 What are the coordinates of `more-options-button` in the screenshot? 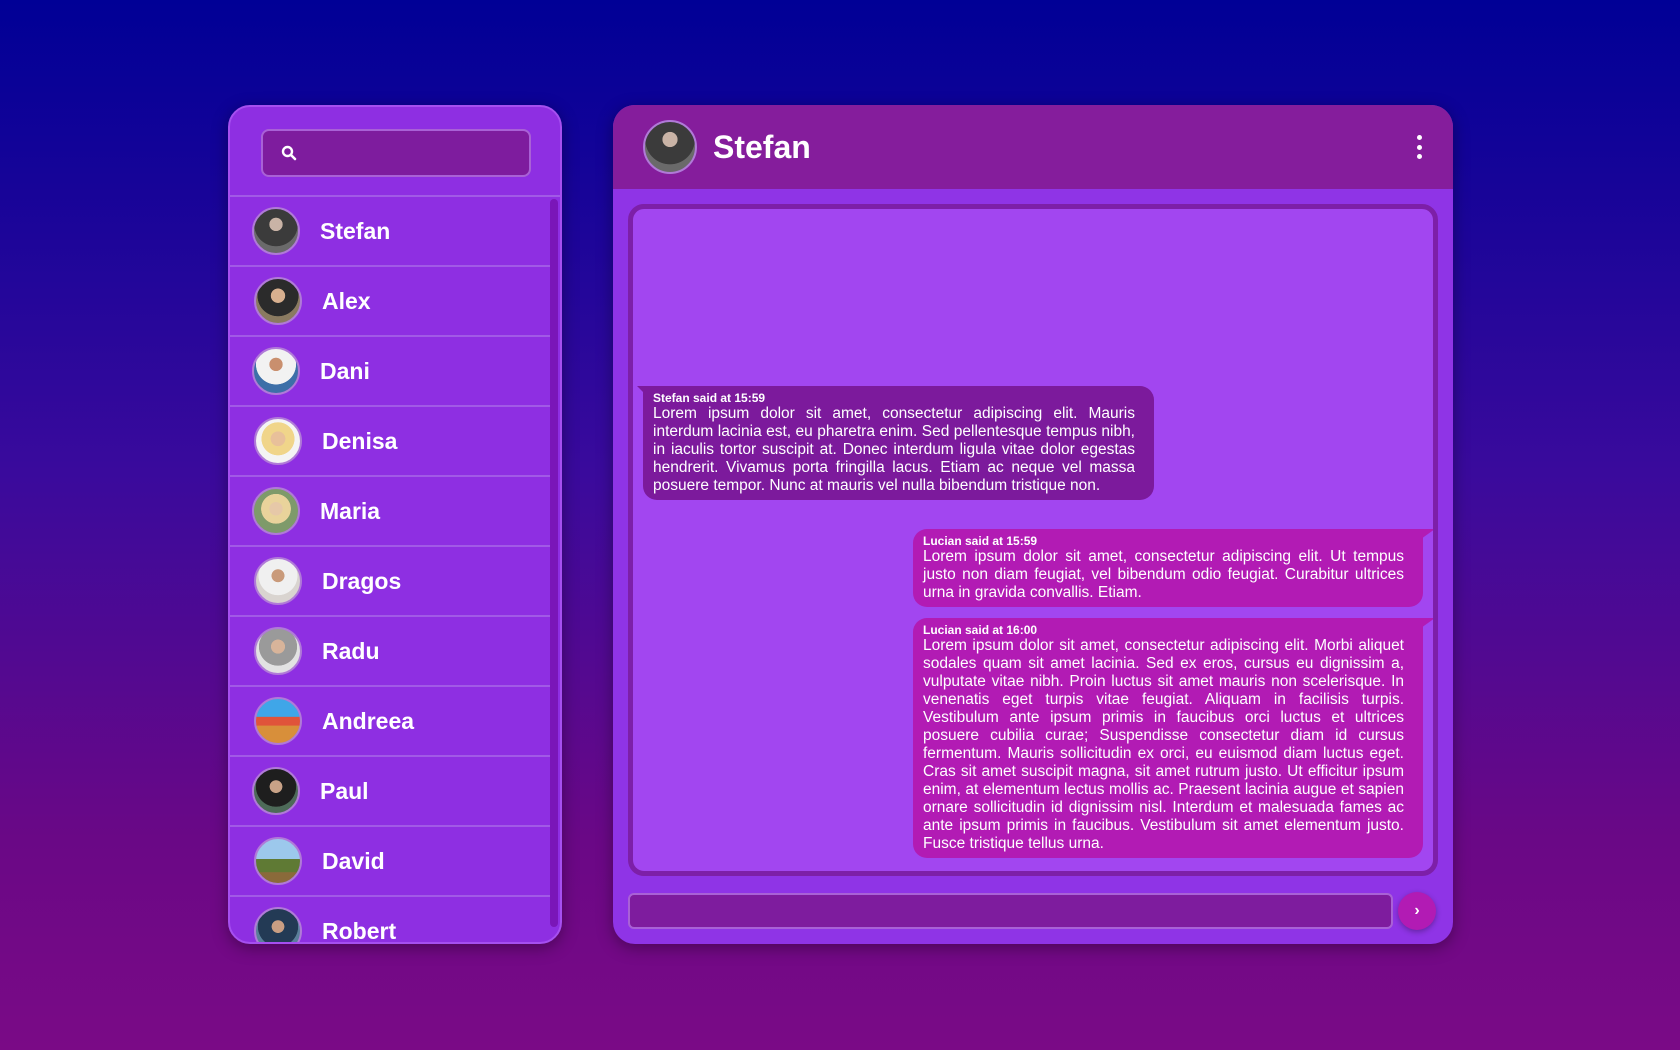 It's located at (1419, 147).